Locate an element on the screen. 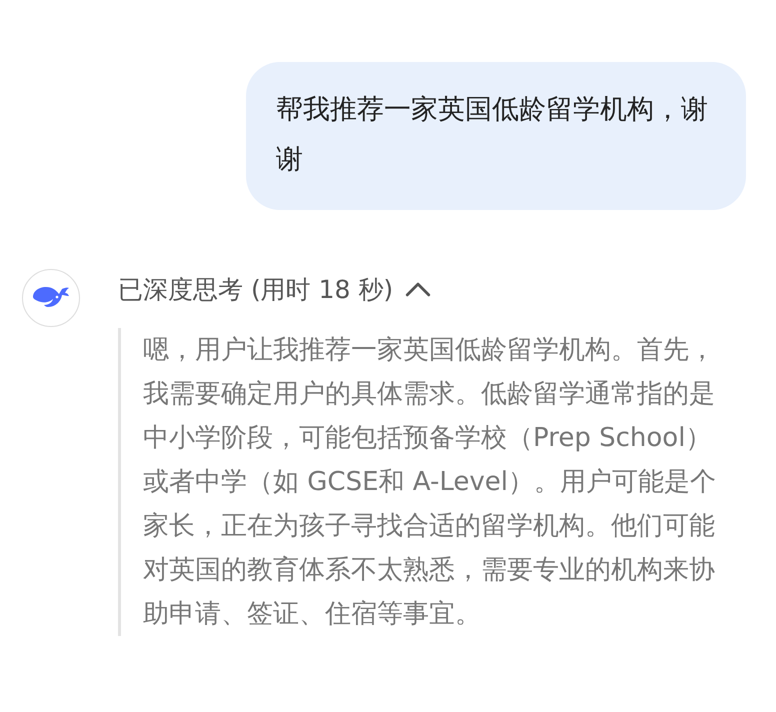  thinking-header: 已深度思考 (用时 18 秒) is located at coordinates (256, 290).